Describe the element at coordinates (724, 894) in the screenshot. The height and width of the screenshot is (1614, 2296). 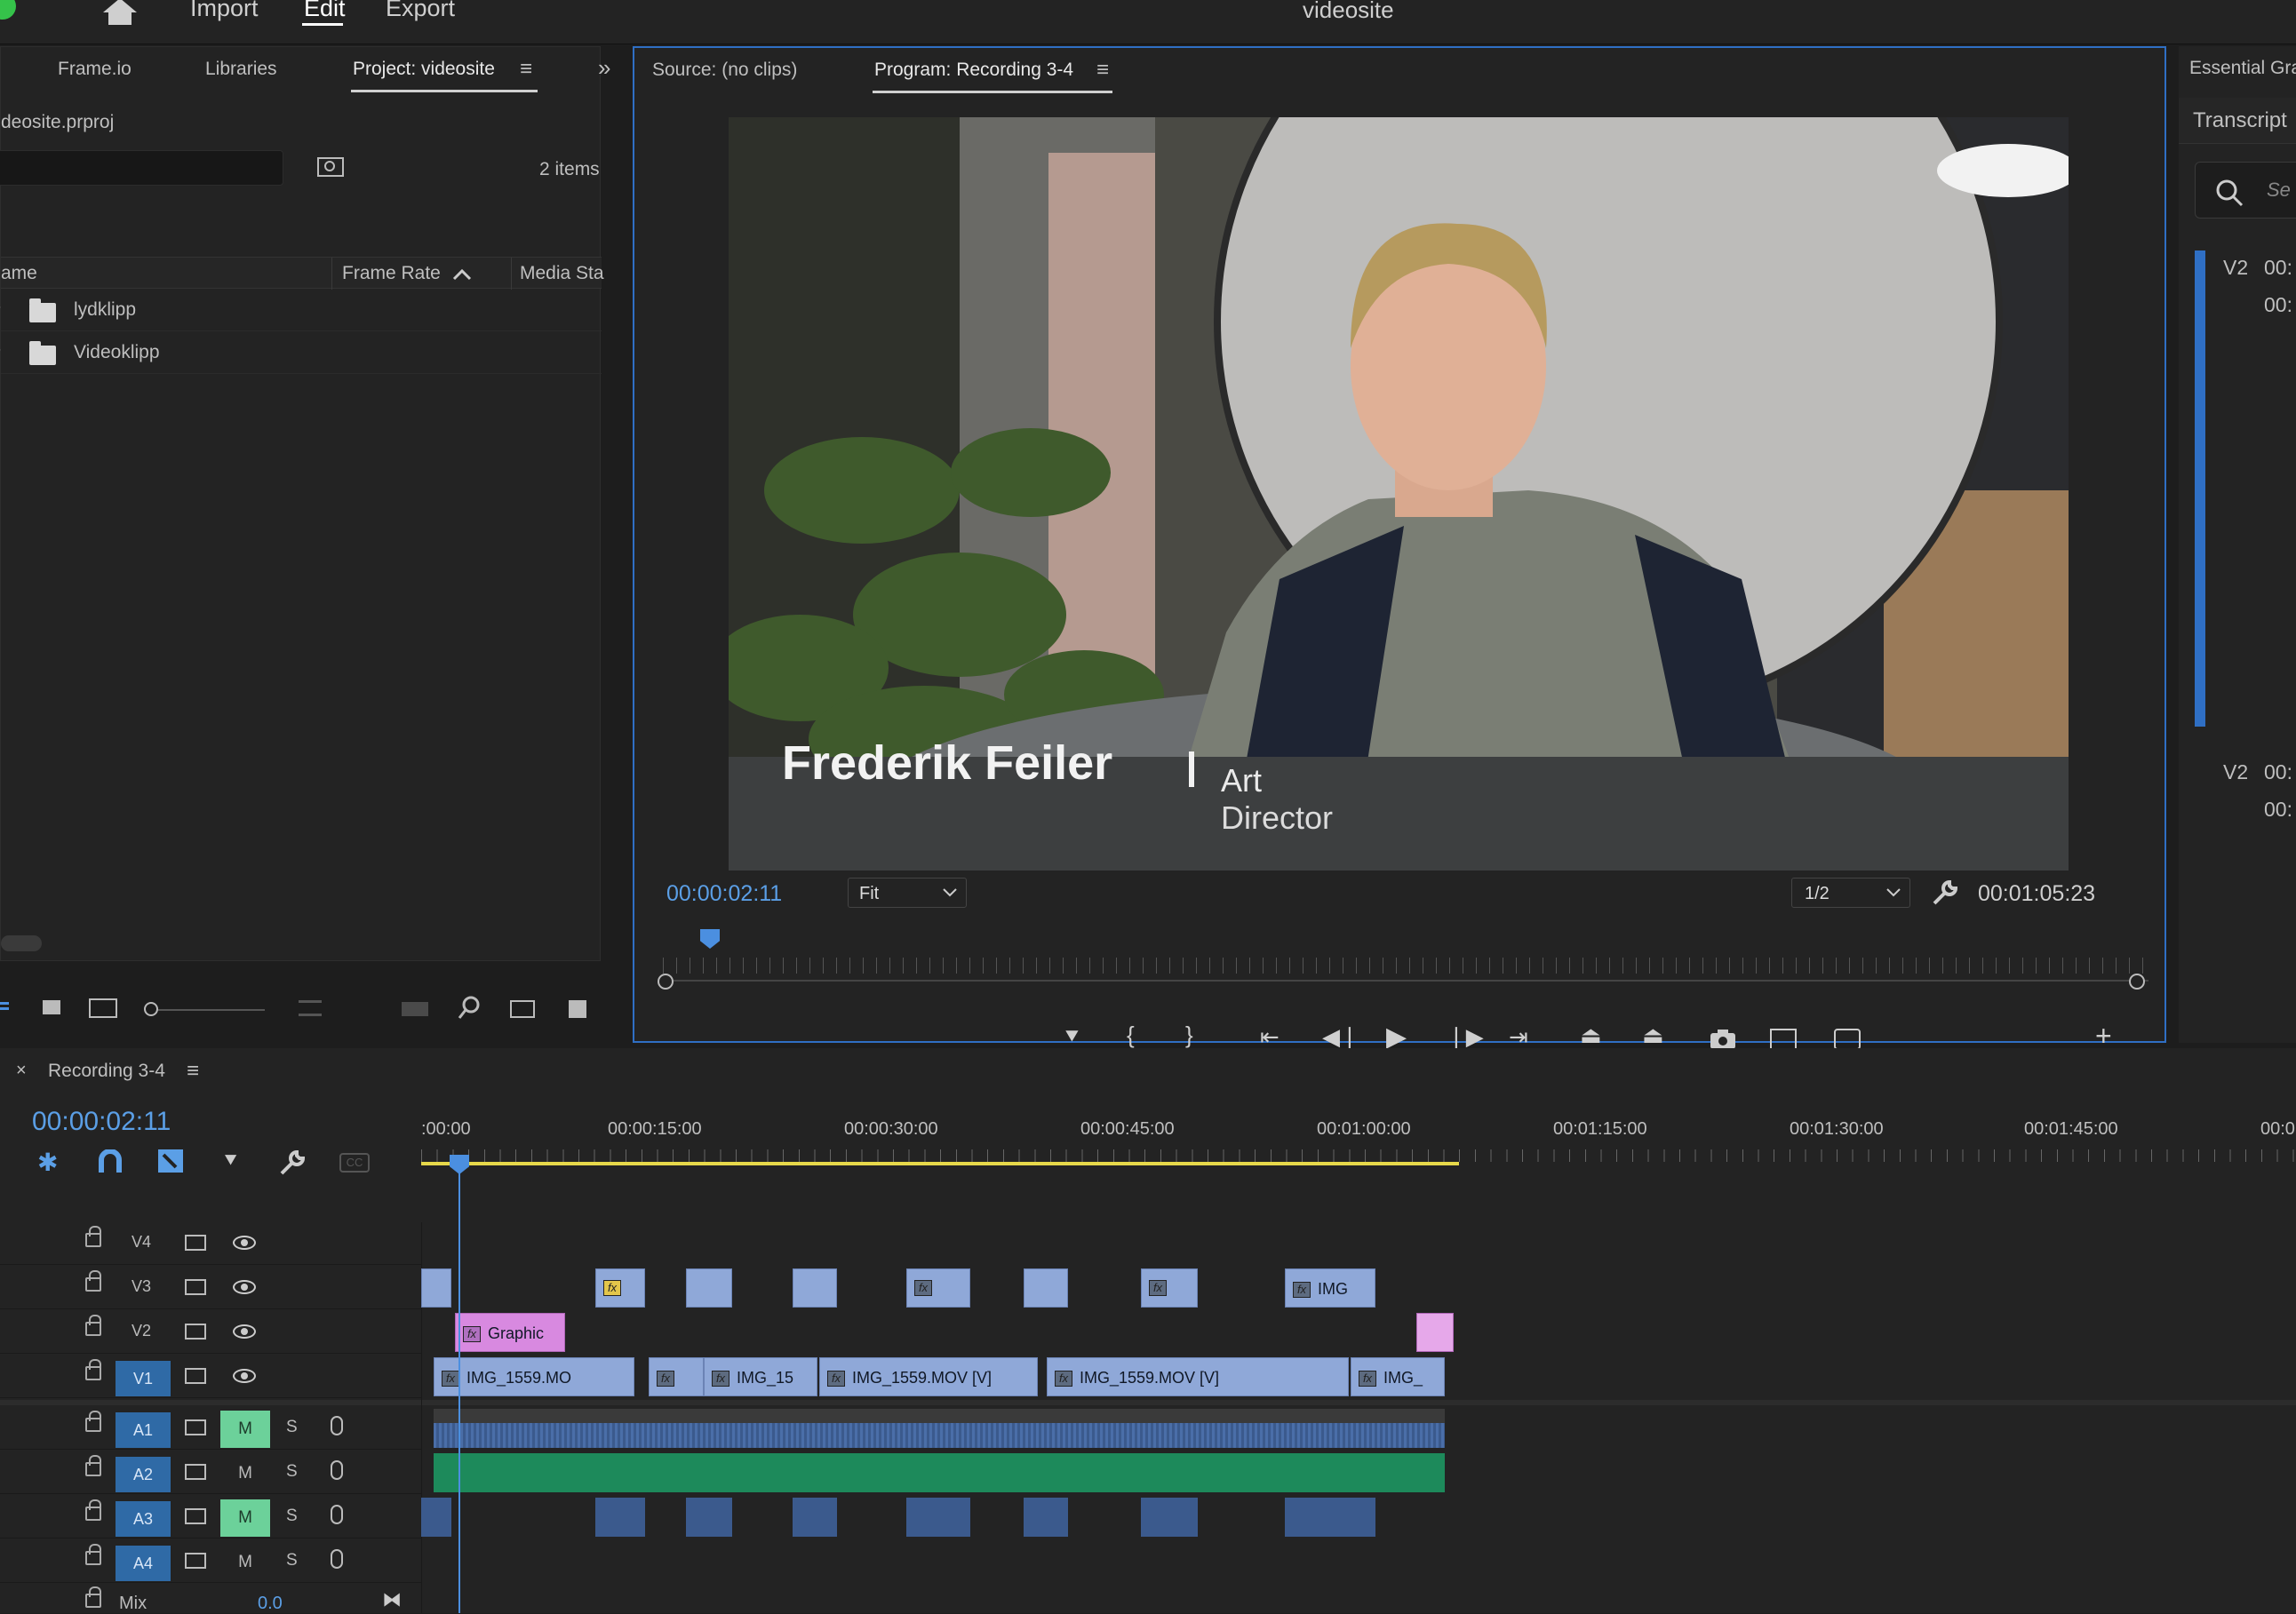
I see `playhead-timecode: 00:00:02:11` at that location.